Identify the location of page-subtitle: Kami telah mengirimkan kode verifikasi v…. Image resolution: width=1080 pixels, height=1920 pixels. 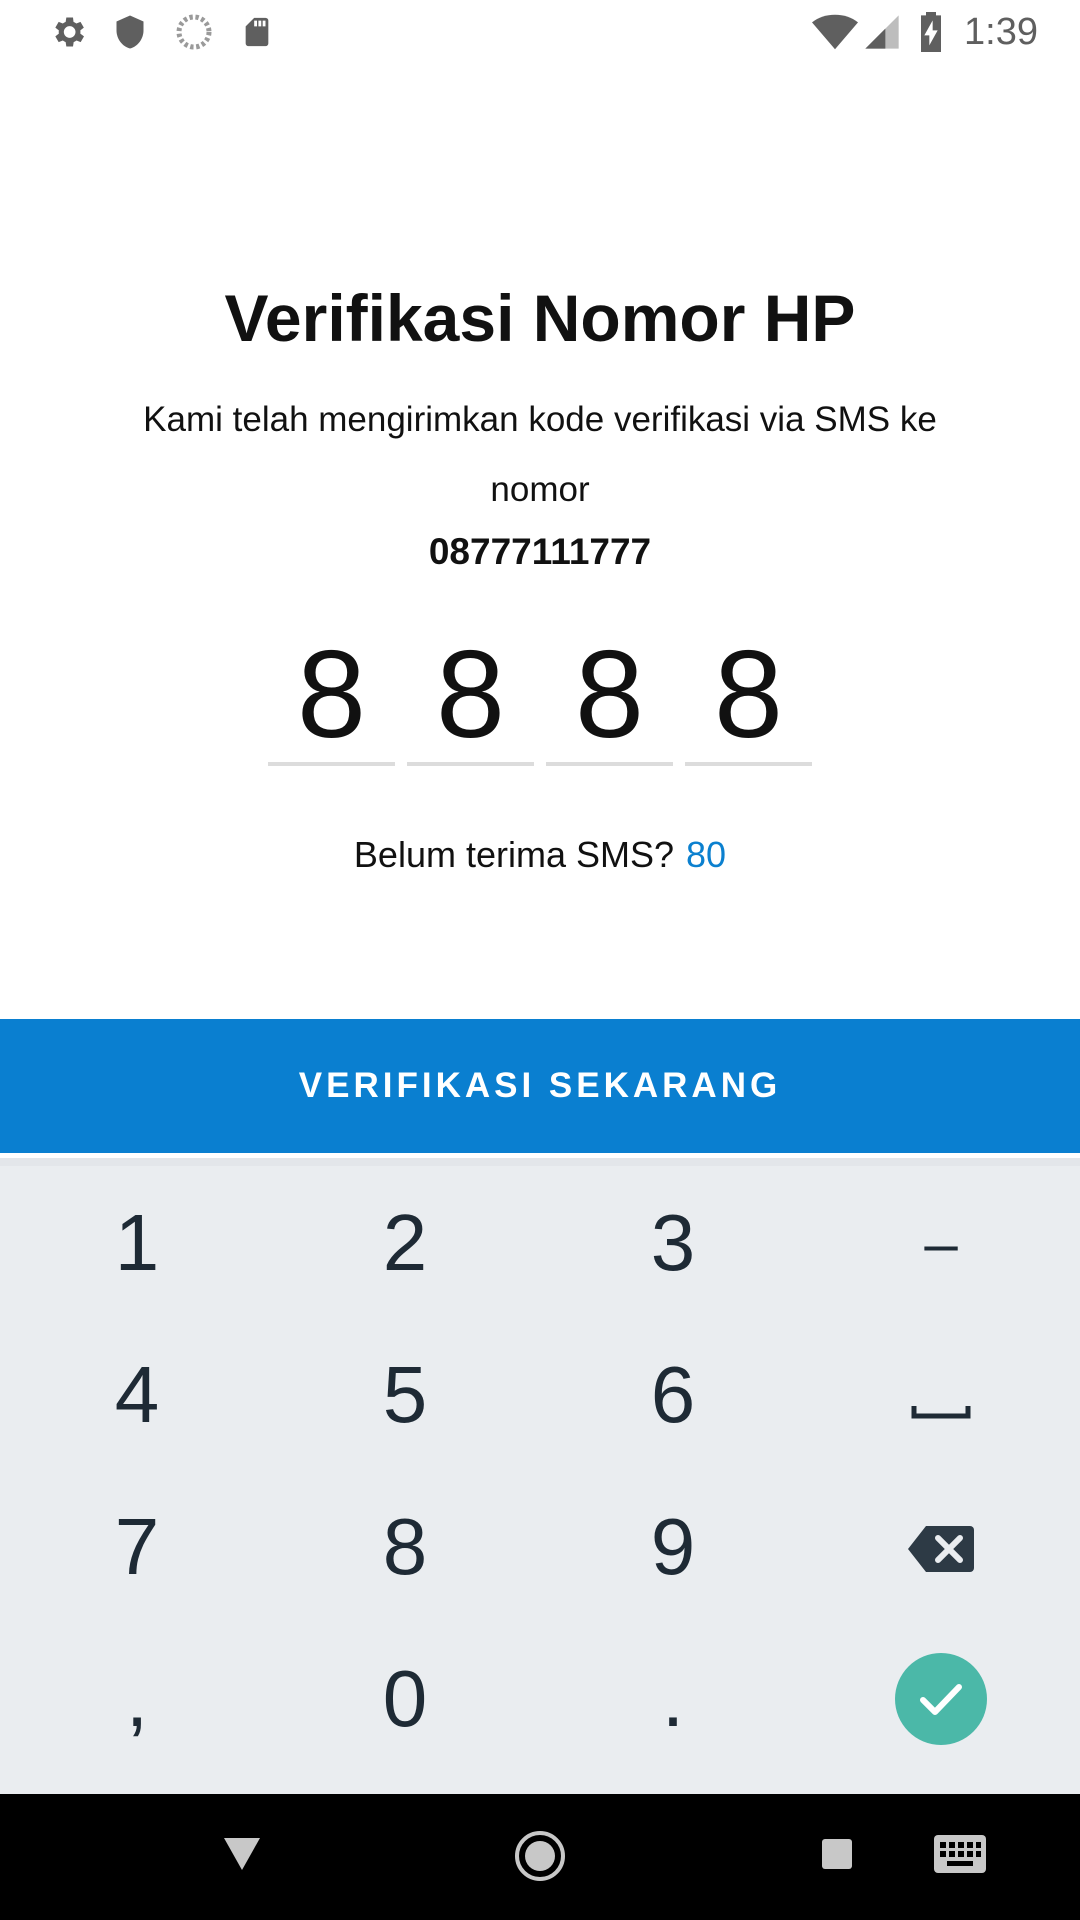
(540, 454).